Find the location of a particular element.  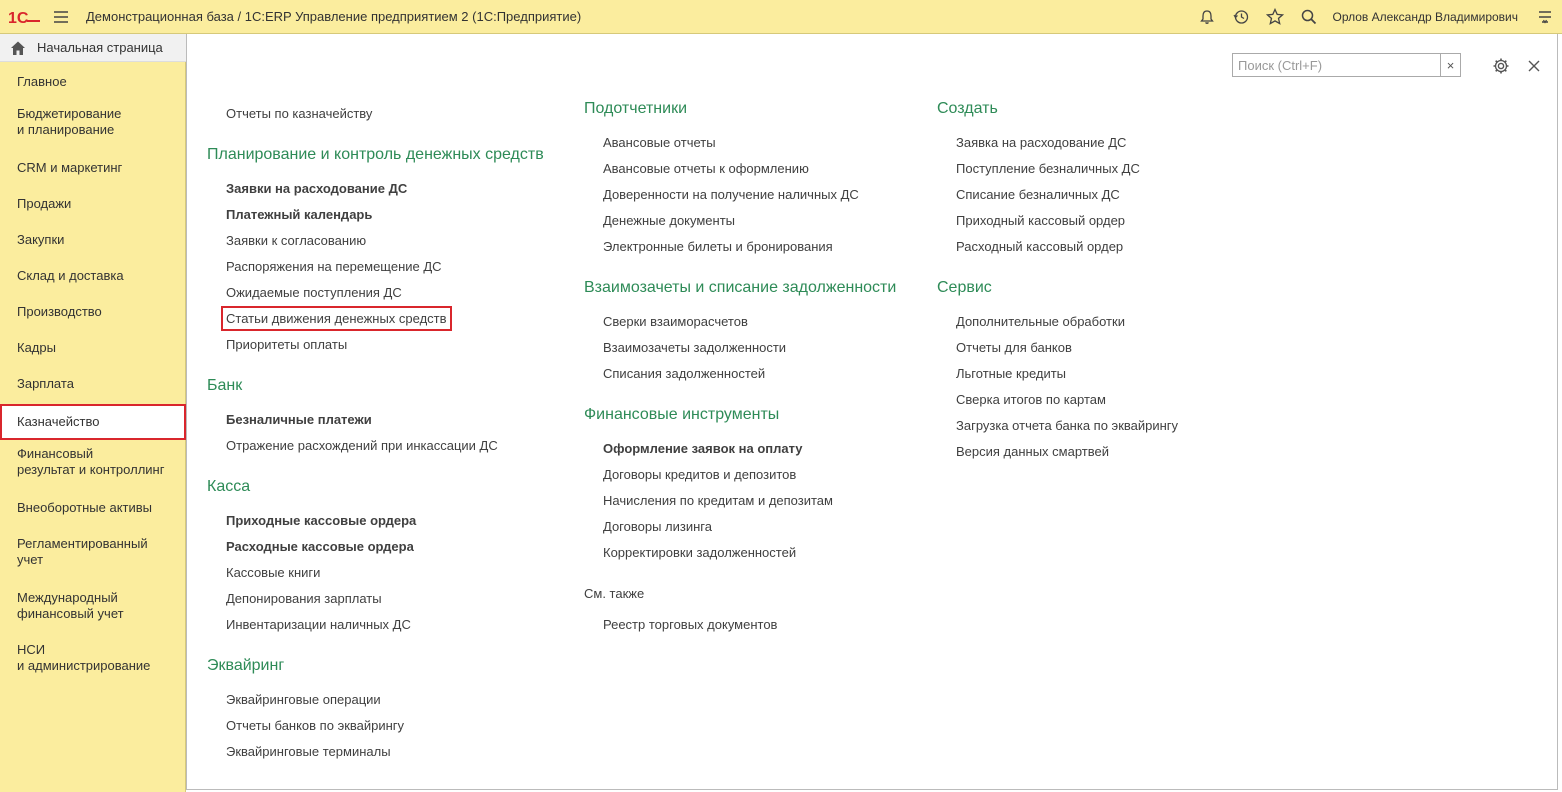

group-title: См. также is located at coordinates (614, 593).